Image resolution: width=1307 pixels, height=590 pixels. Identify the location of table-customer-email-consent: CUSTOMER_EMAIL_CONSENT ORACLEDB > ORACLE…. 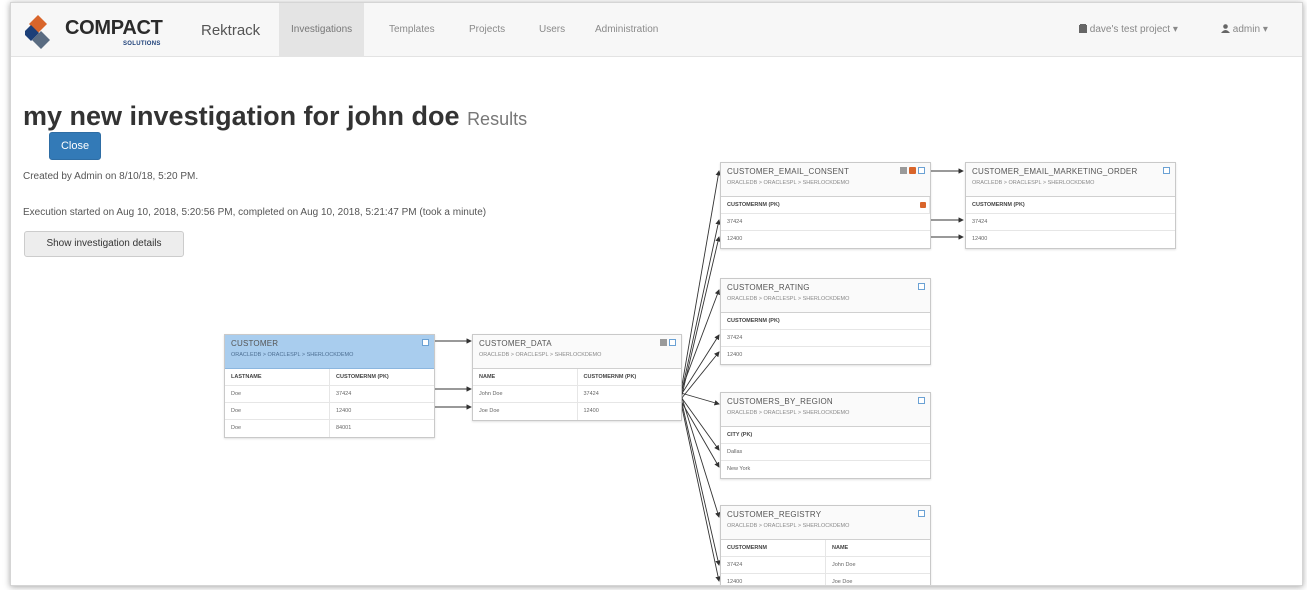
(825, 205).